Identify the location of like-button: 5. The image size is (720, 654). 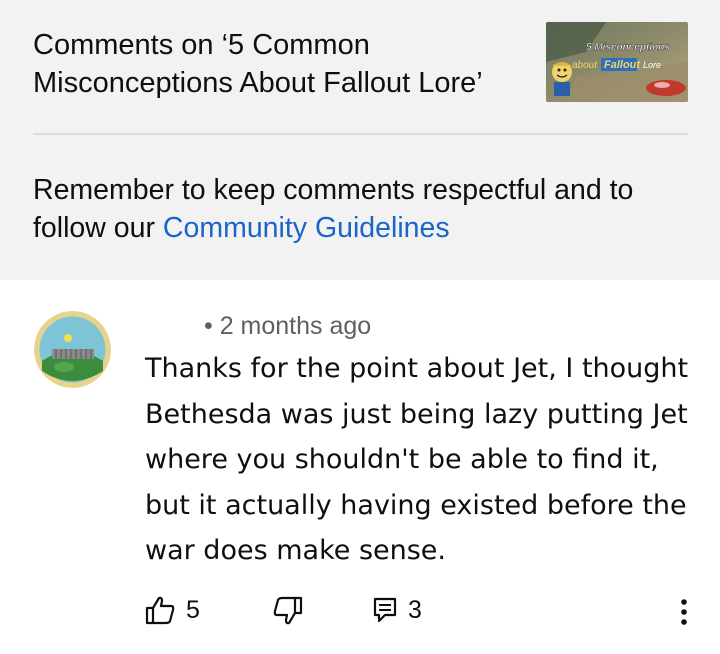
(172, 610).